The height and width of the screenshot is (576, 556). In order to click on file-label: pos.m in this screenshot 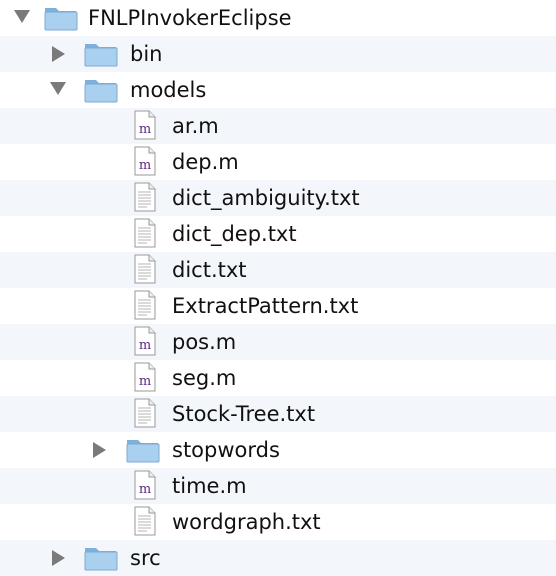, I will do `click(204, 342)`.